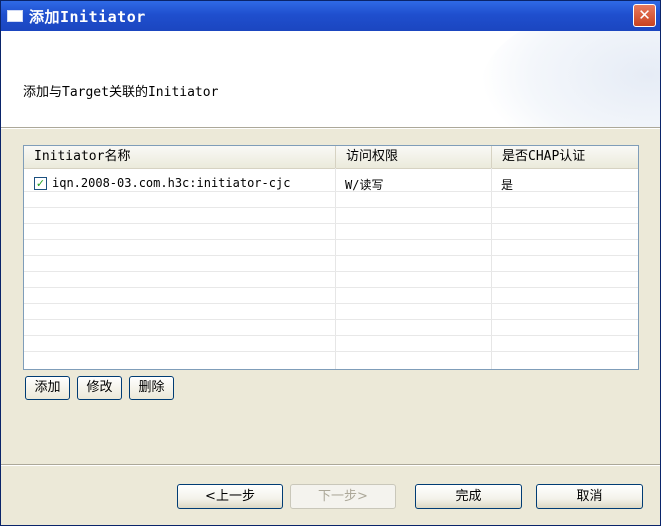 The image size is (661, 526). I want to click on close-icon: ✕, so click(644, 15).